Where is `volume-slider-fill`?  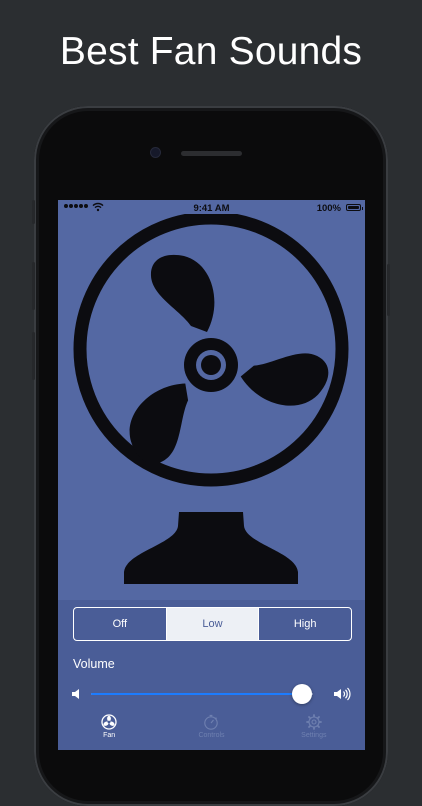 volume-slider-fill is located at coordinates (196, 694).